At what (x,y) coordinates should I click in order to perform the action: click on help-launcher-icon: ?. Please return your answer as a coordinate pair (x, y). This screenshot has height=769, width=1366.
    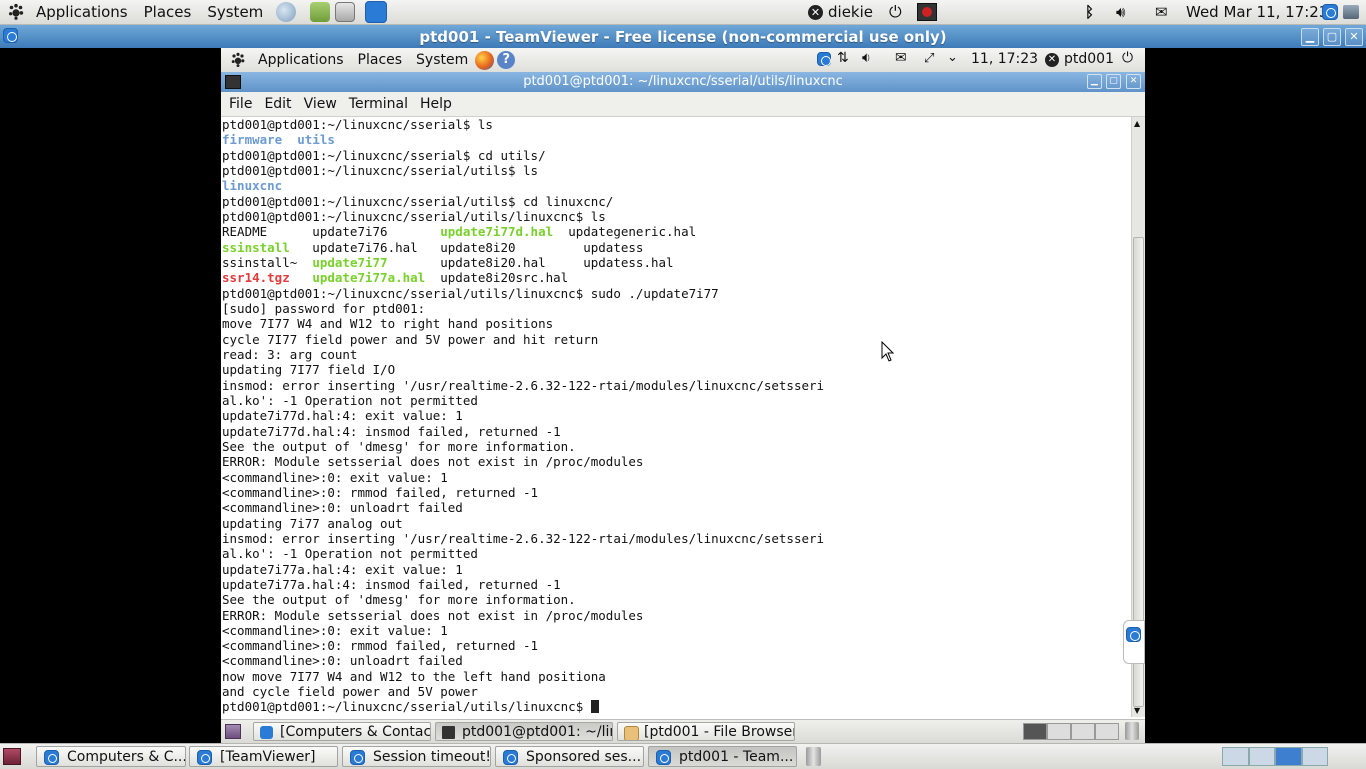
    Looking at the image, I should click on (506, 60).